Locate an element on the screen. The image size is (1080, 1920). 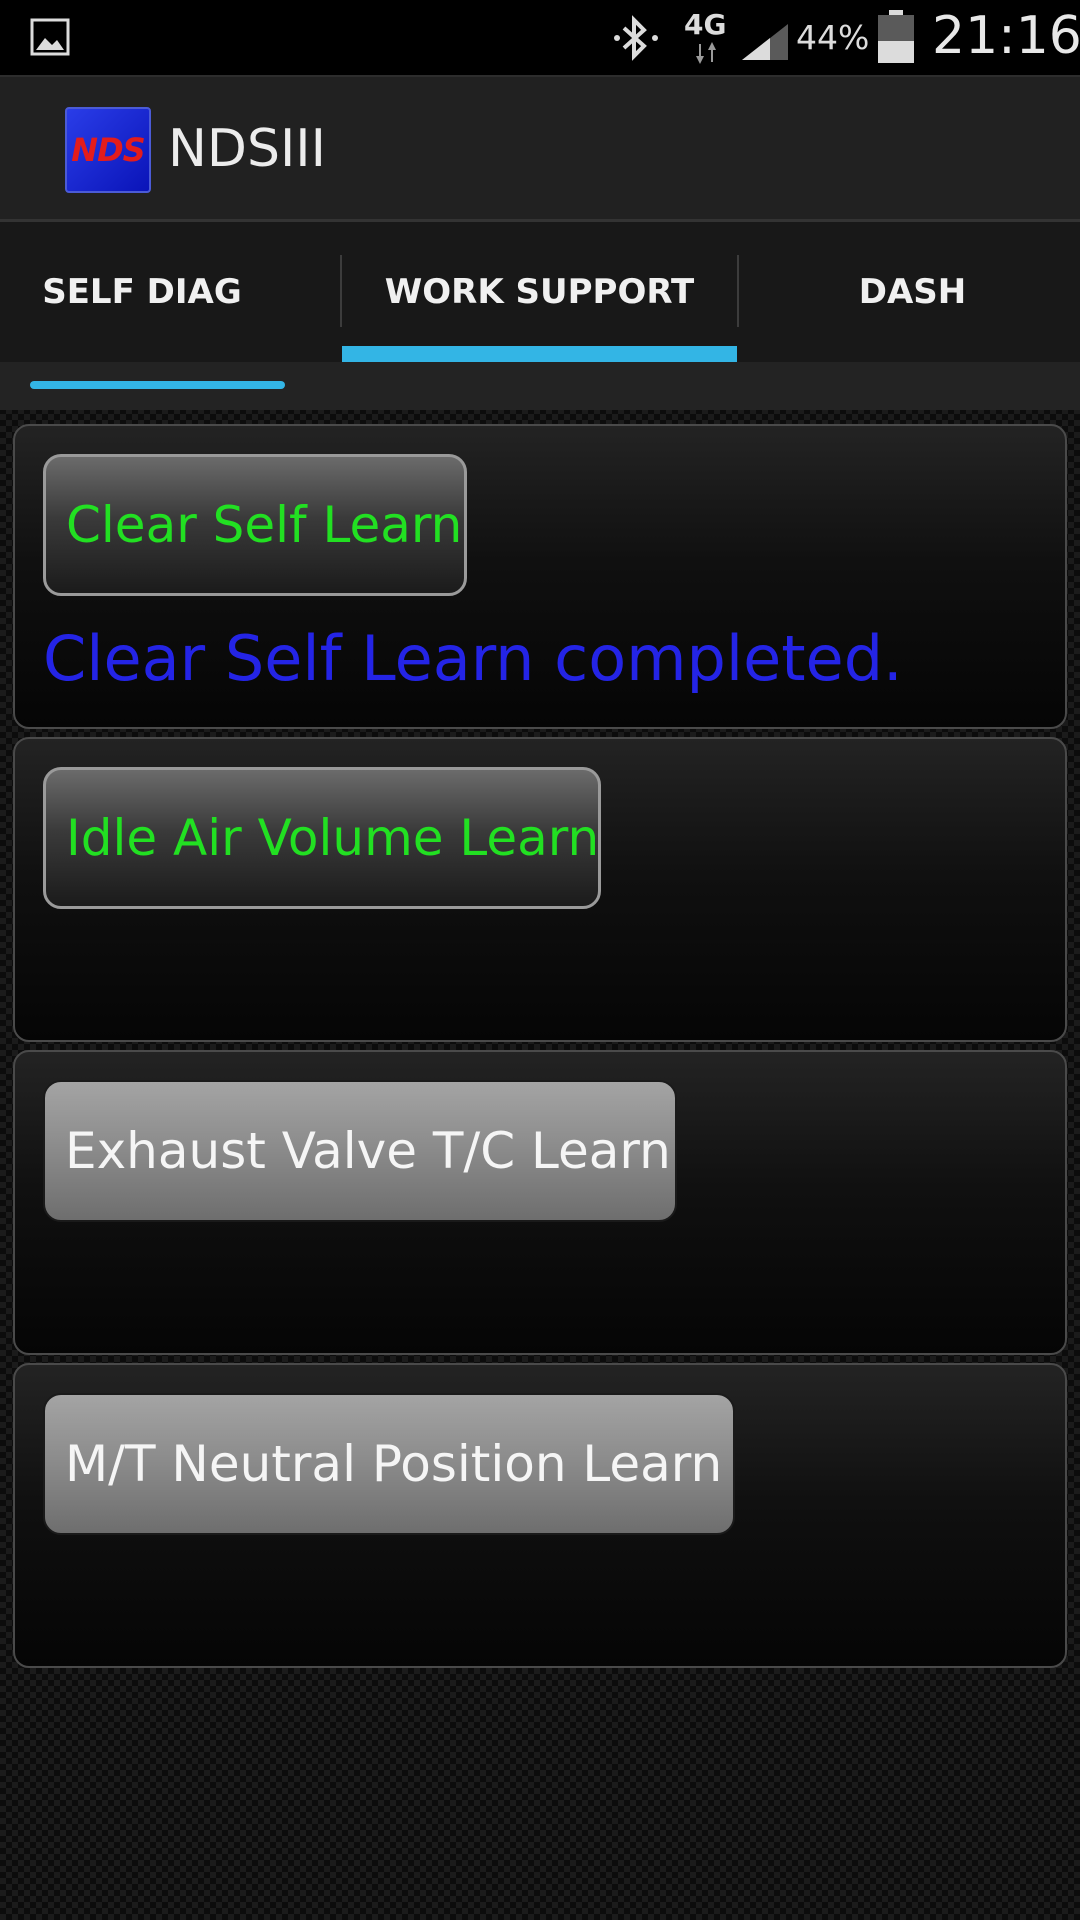
app-logo-text: NDS is located at coordinates (108, 150).